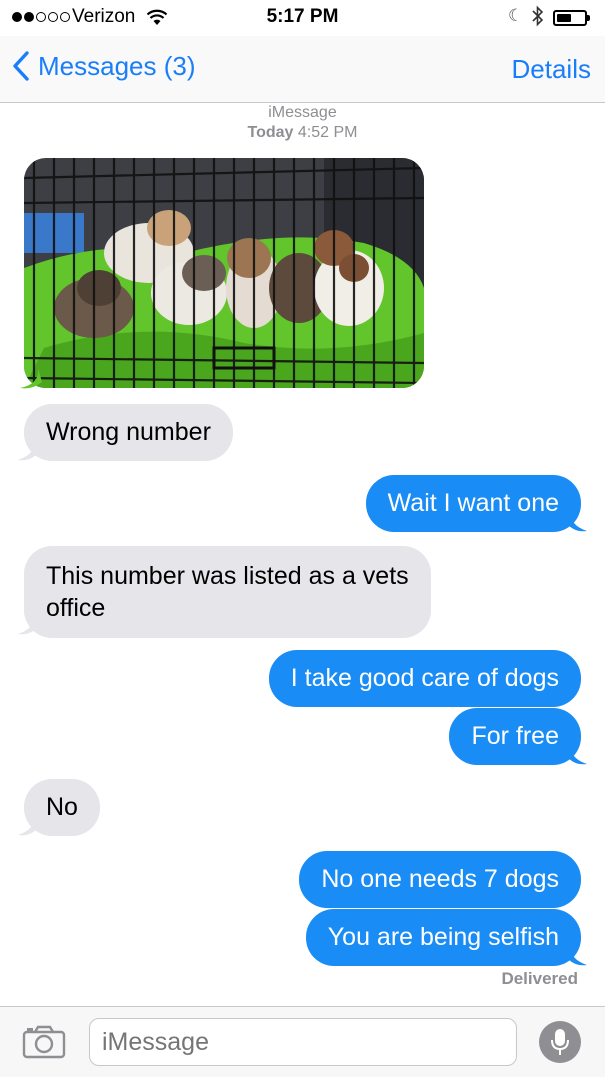  Describe the element at coordinates (516, 15) in the screenshot. I see `moon-icon: ☾` at that location.